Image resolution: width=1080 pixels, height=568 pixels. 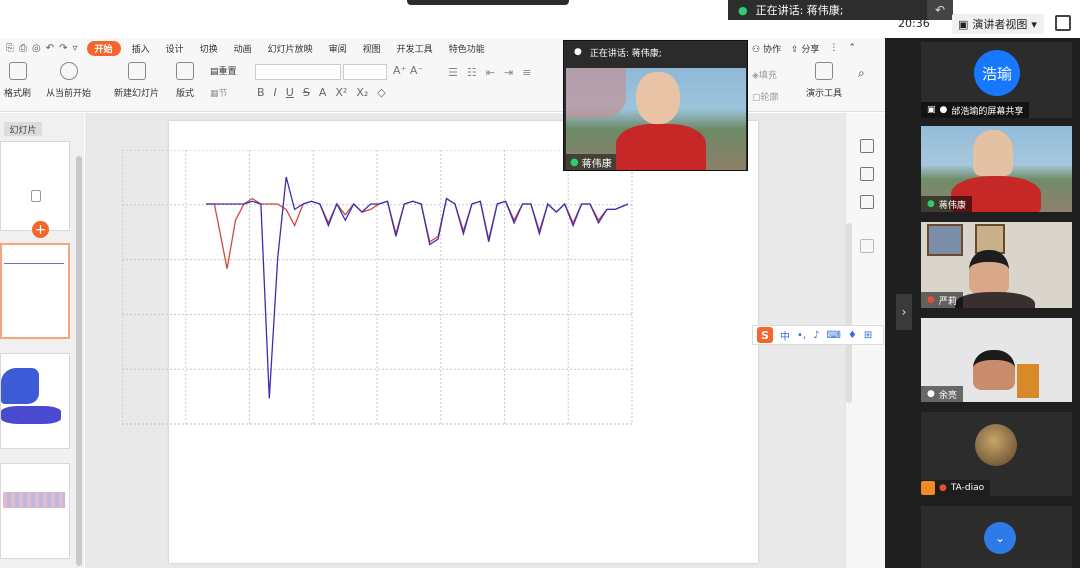 What do you see at coordinates (989, 272) in the screenshot?
I see `participant-face` at bounding box center [989, 272].